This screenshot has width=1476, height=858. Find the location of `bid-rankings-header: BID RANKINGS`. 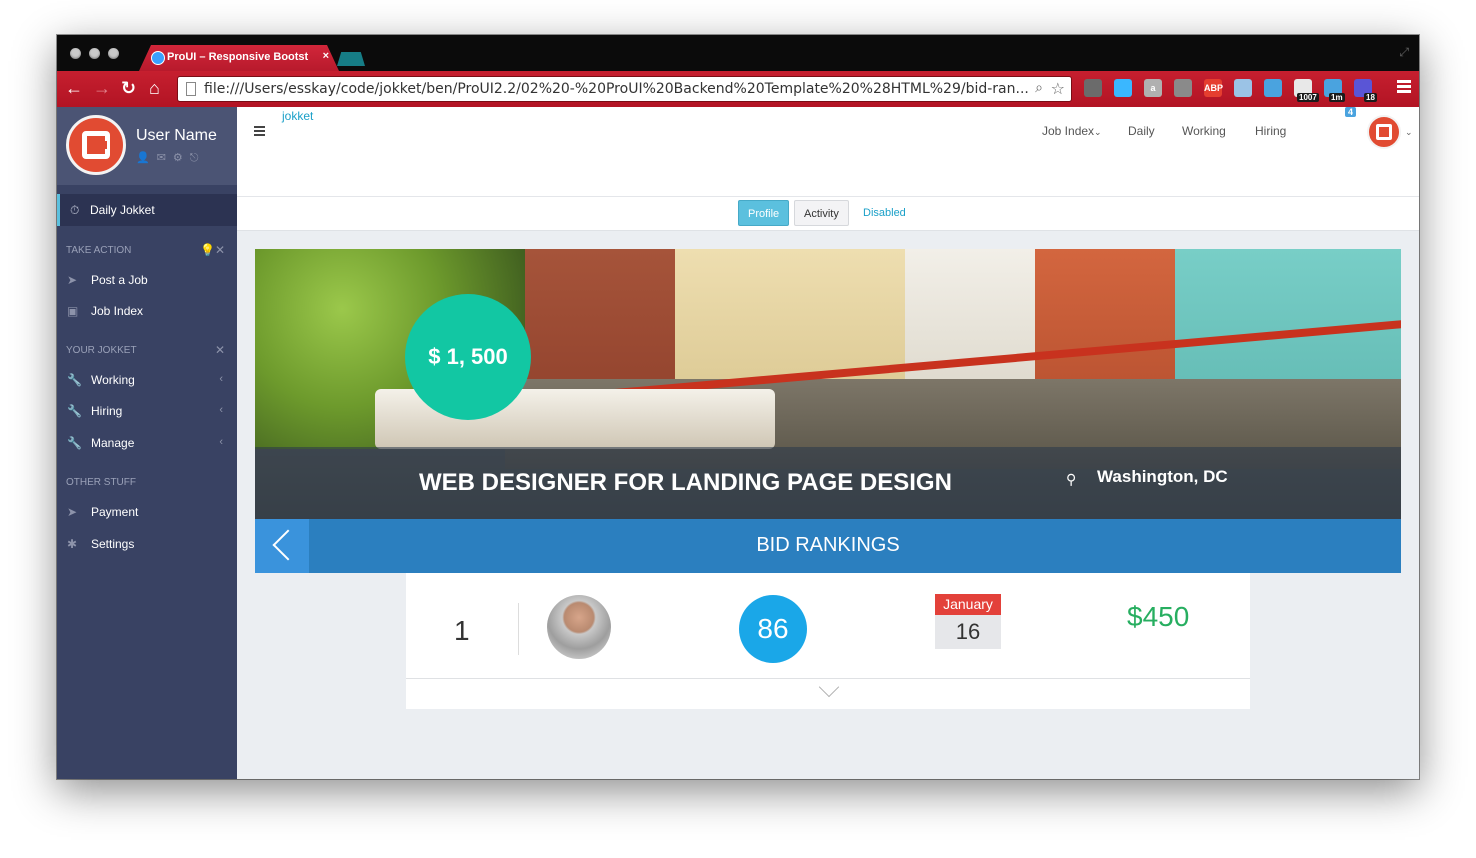

bid-rankings-header: BID RANKINGS is located at coordinates (828, 546).